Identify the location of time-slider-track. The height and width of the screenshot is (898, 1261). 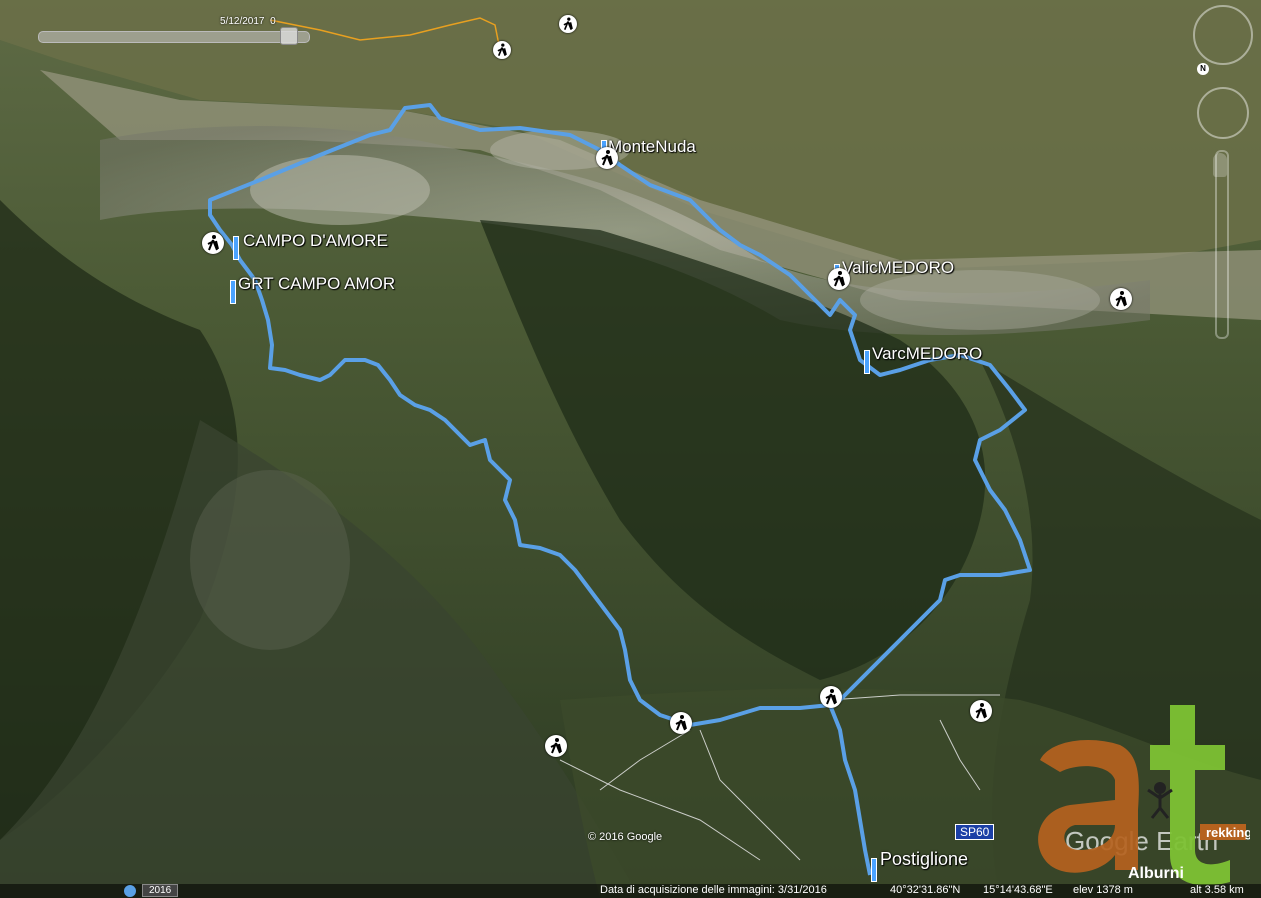
(174, 37).